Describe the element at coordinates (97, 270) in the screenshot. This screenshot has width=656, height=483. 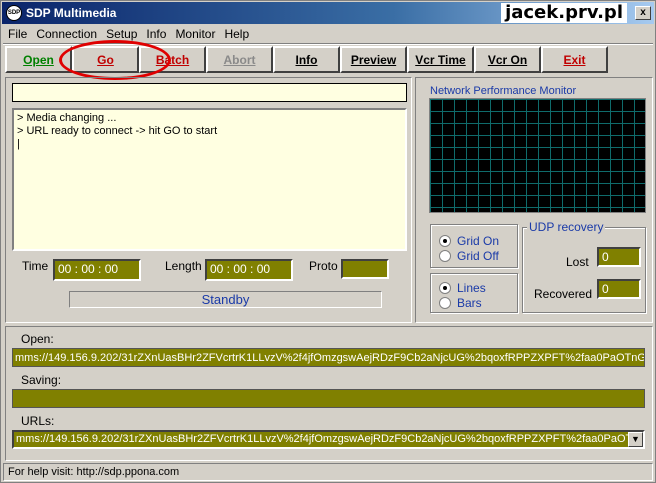
I see `time-value: 00 : 00 : 00` at that location.